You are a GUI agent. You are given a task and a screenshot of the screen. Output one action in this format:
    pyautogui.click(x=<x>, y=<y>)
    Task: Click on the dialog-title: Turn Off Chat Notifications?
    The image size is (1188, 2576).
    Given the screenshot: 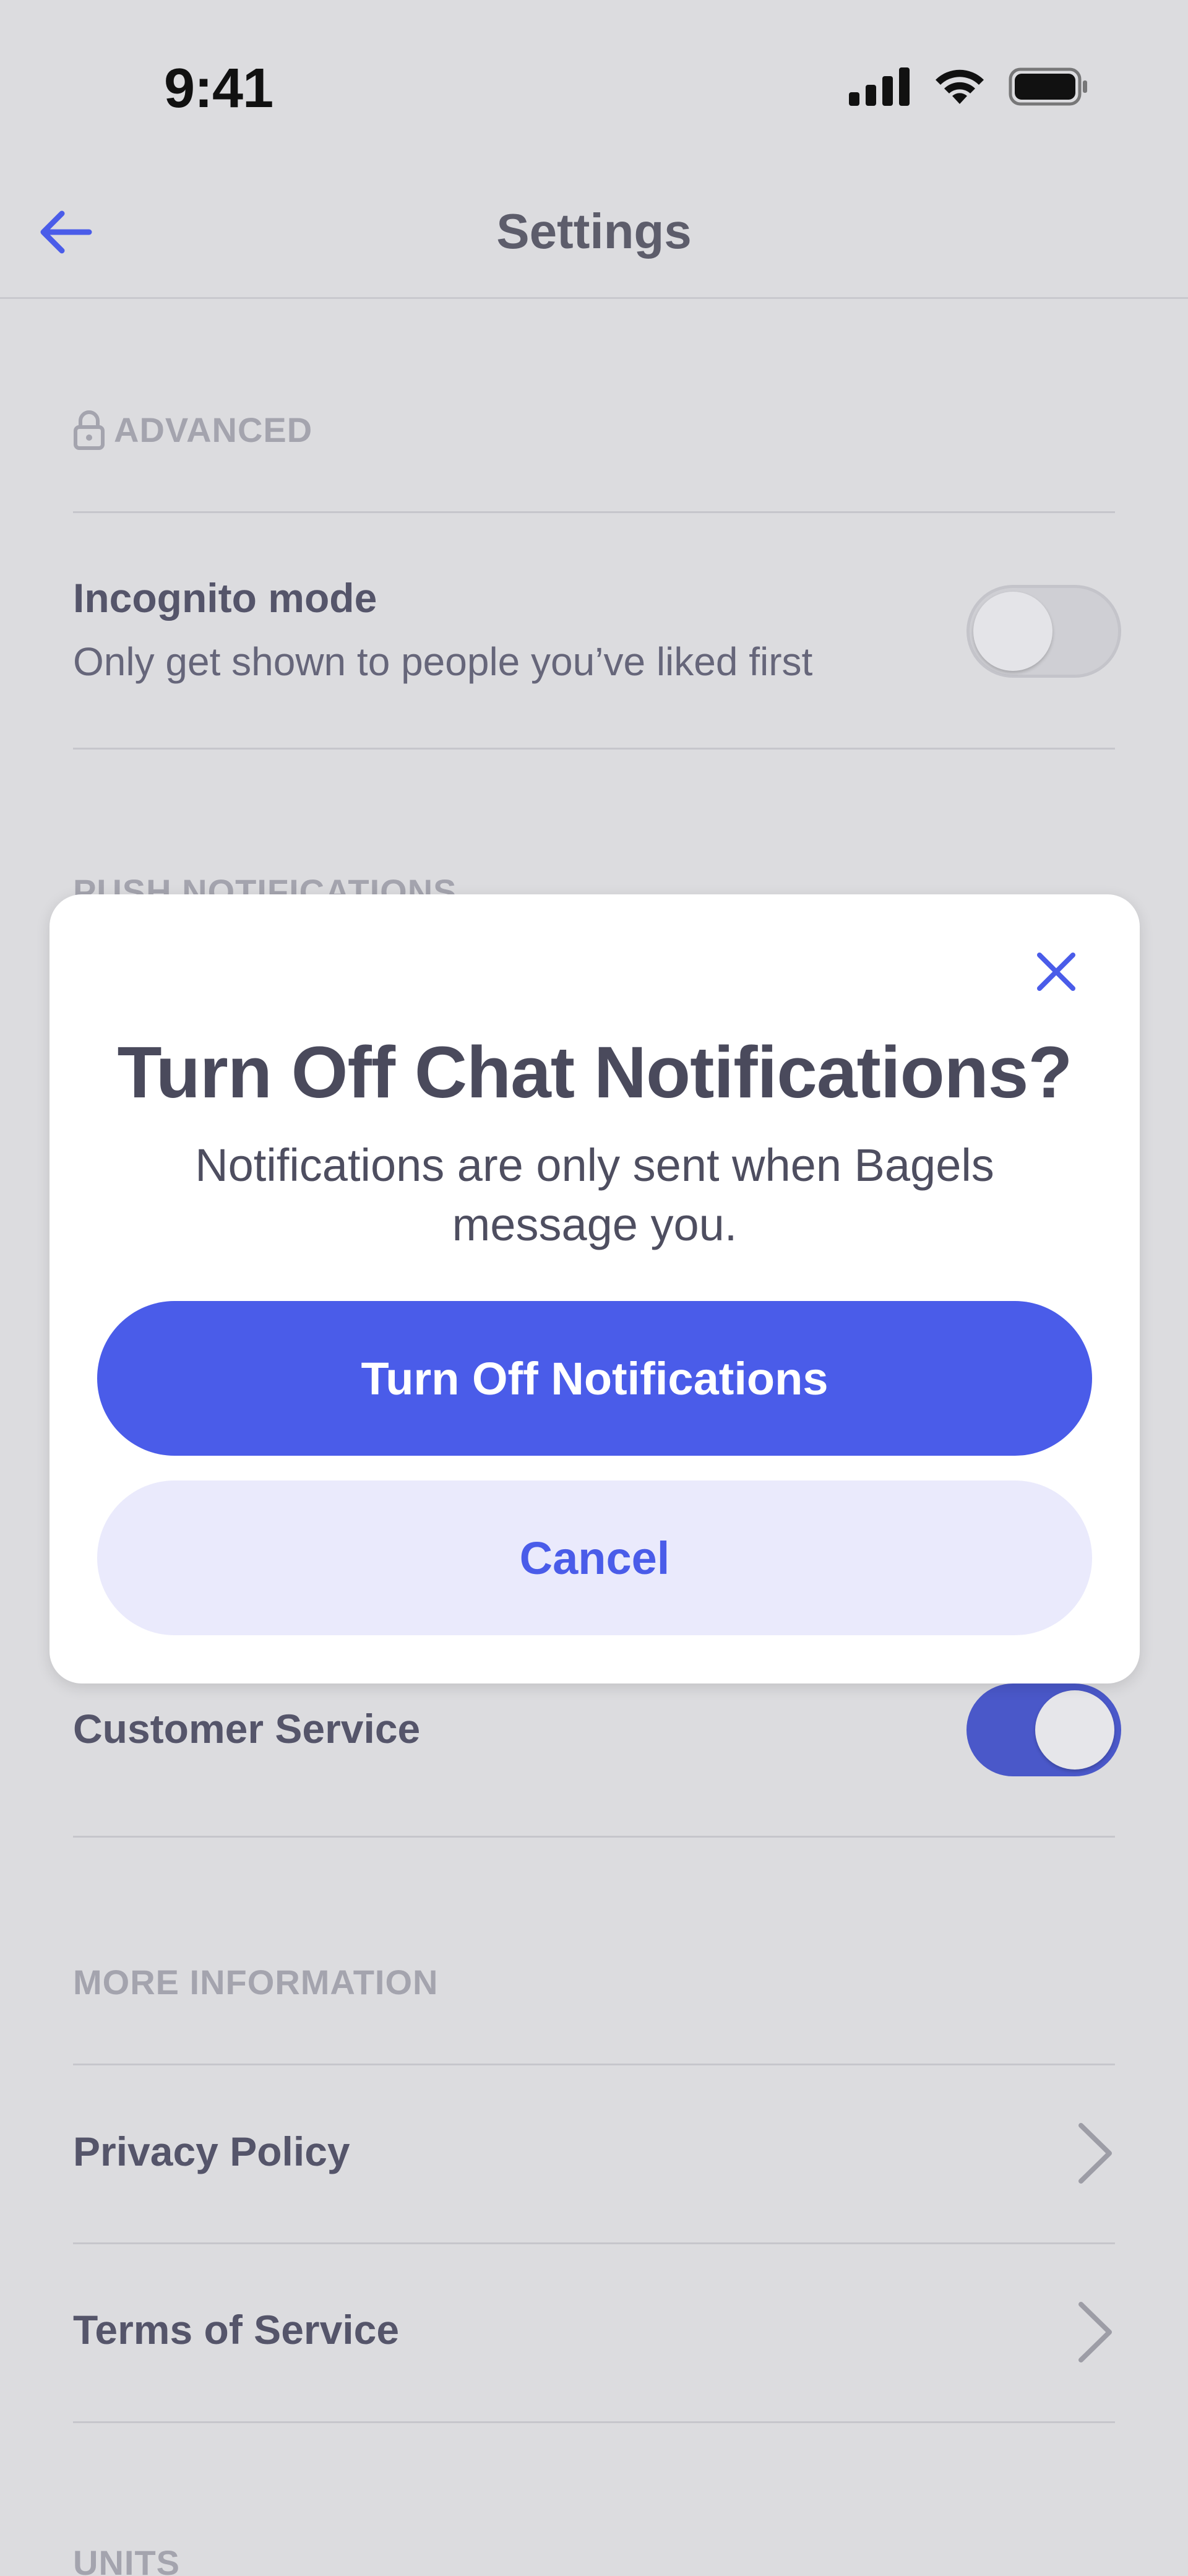 What is the action you would take?
    pyautogui.click(x=595, y=1072)
    